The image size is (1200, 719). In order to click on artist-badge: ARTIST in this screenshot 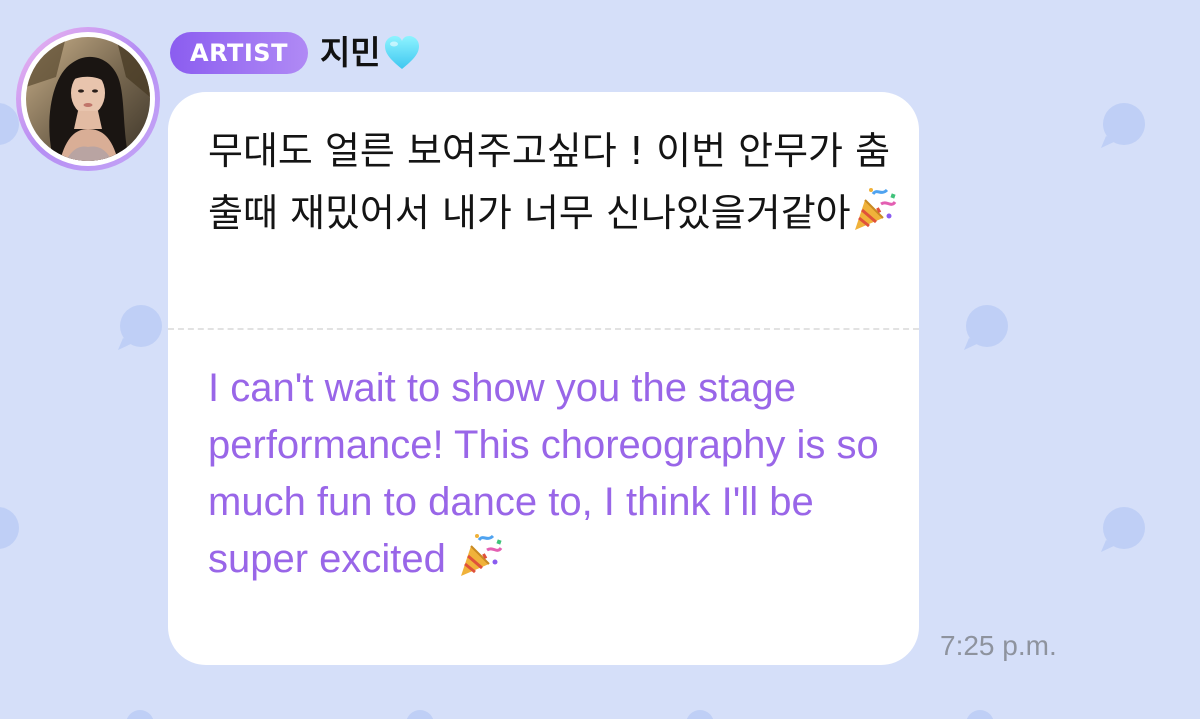, I will do `click(239, 53)`.